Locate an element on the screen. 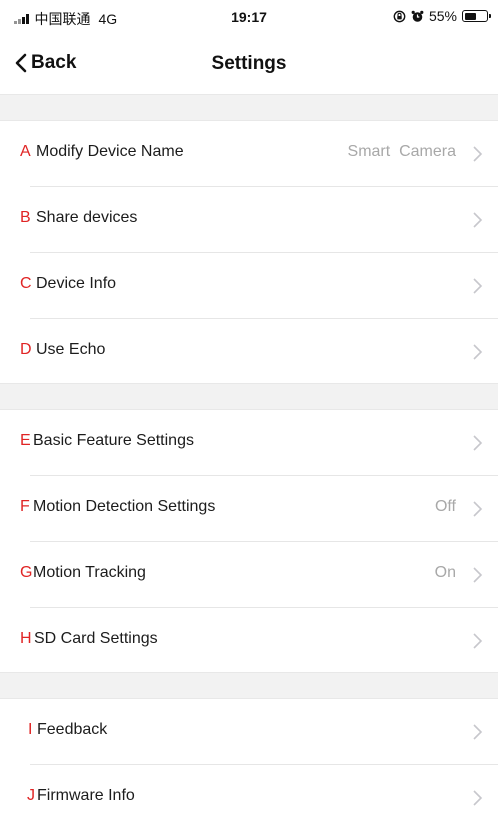  status-right: 55% is located at coordinates (442, 16).